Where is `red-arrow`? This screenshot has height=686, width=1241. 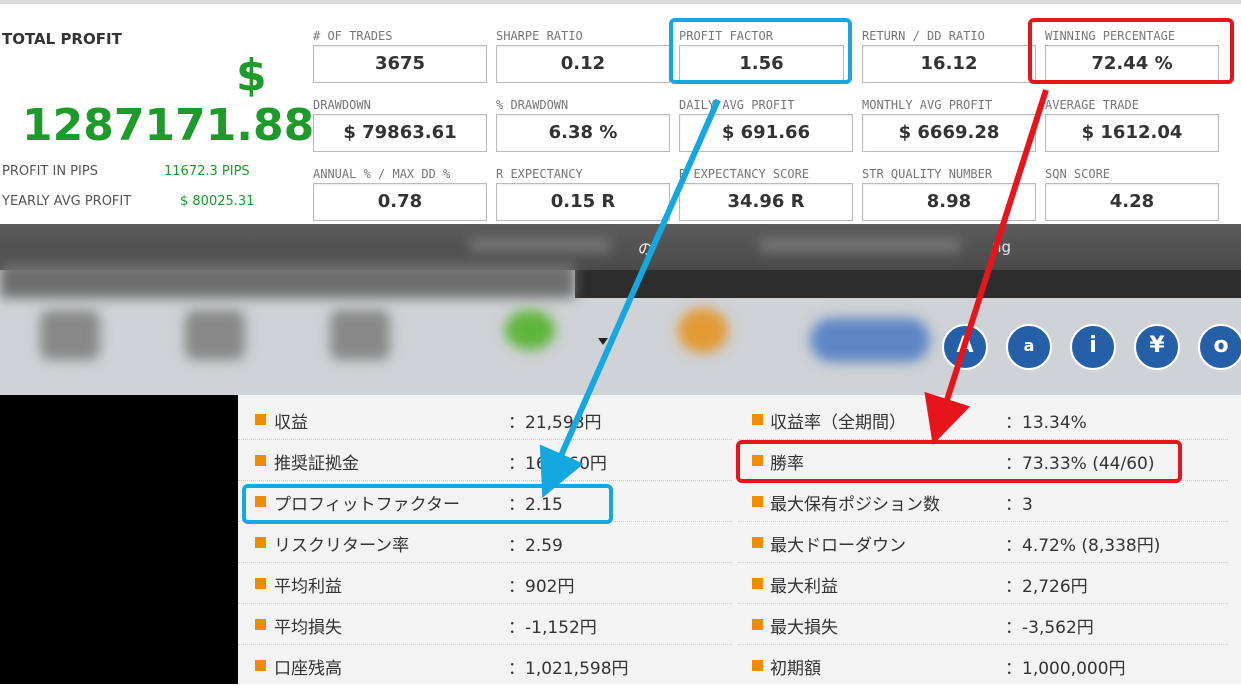 red-arrow is located at coordinates (986, 267).